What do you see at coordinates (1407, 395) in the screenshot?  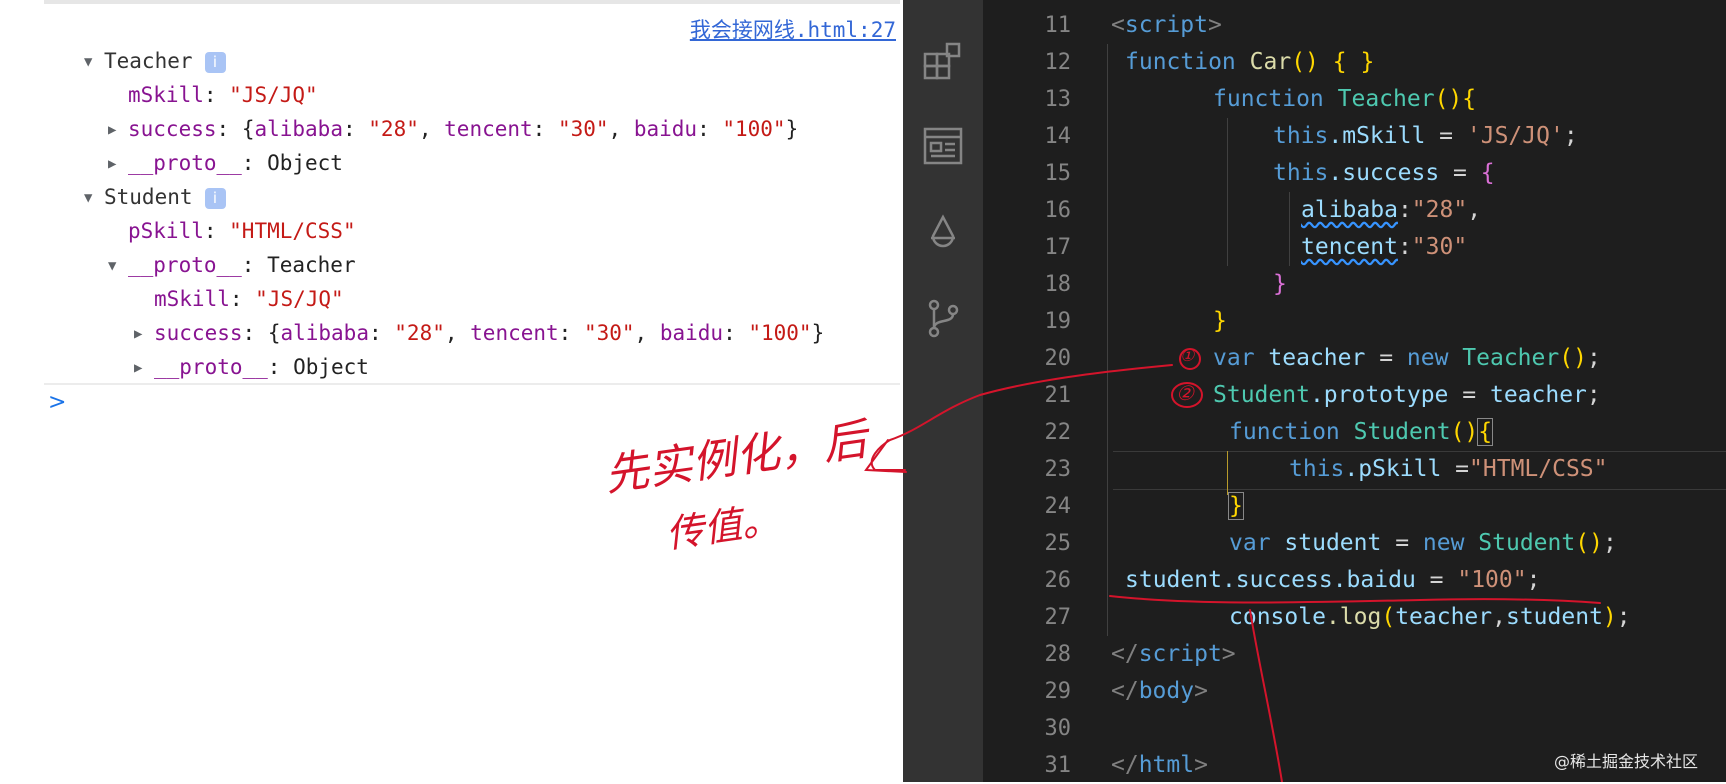 I see `code-line-21: Student.prototype = teacher;` at bounding box center [1407, 395].